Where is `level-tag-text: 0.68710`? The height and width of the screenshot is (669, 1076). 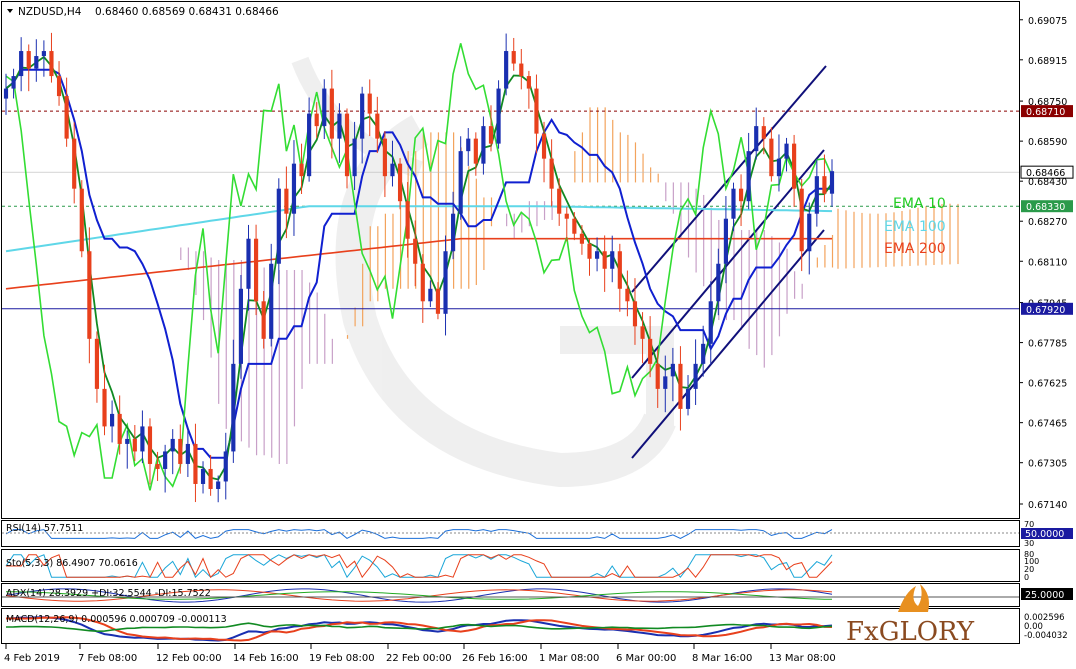
level-tag-text: 0.68710 is located at coordinates (1045, 112).